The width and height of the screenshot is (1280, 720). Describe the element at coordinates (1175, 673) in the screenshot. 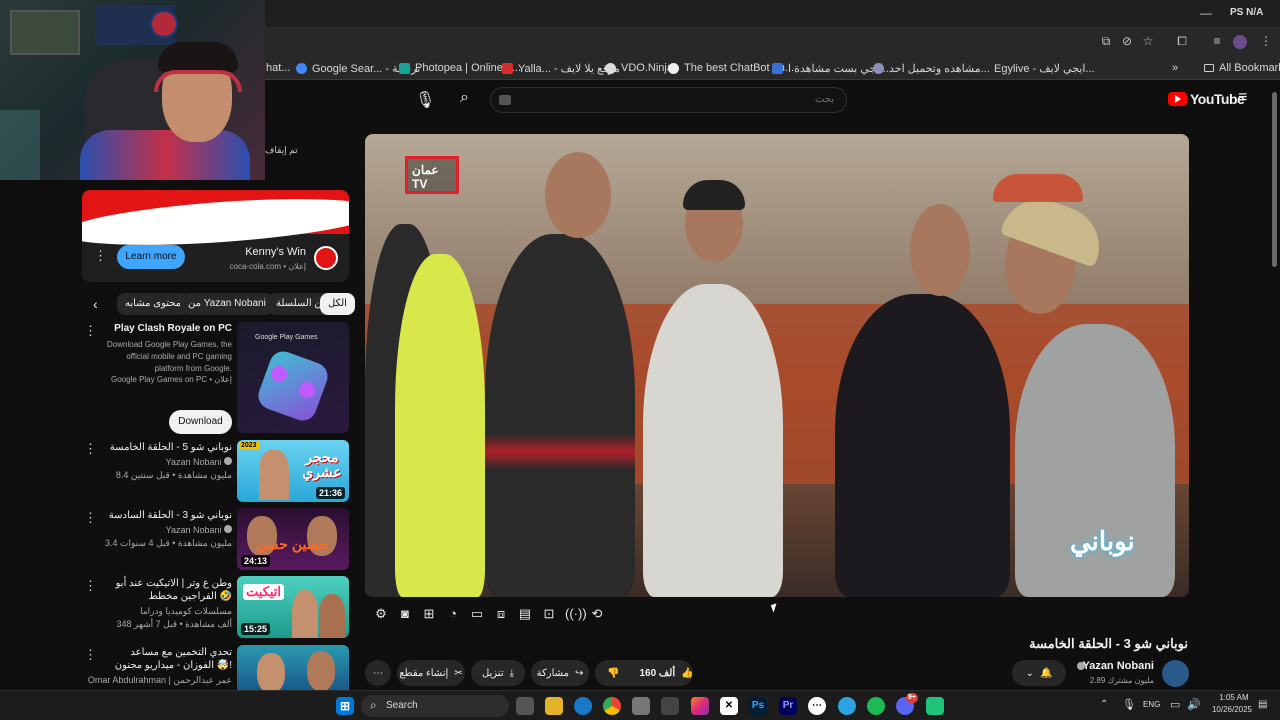

I see `channel-avatar` at that location.